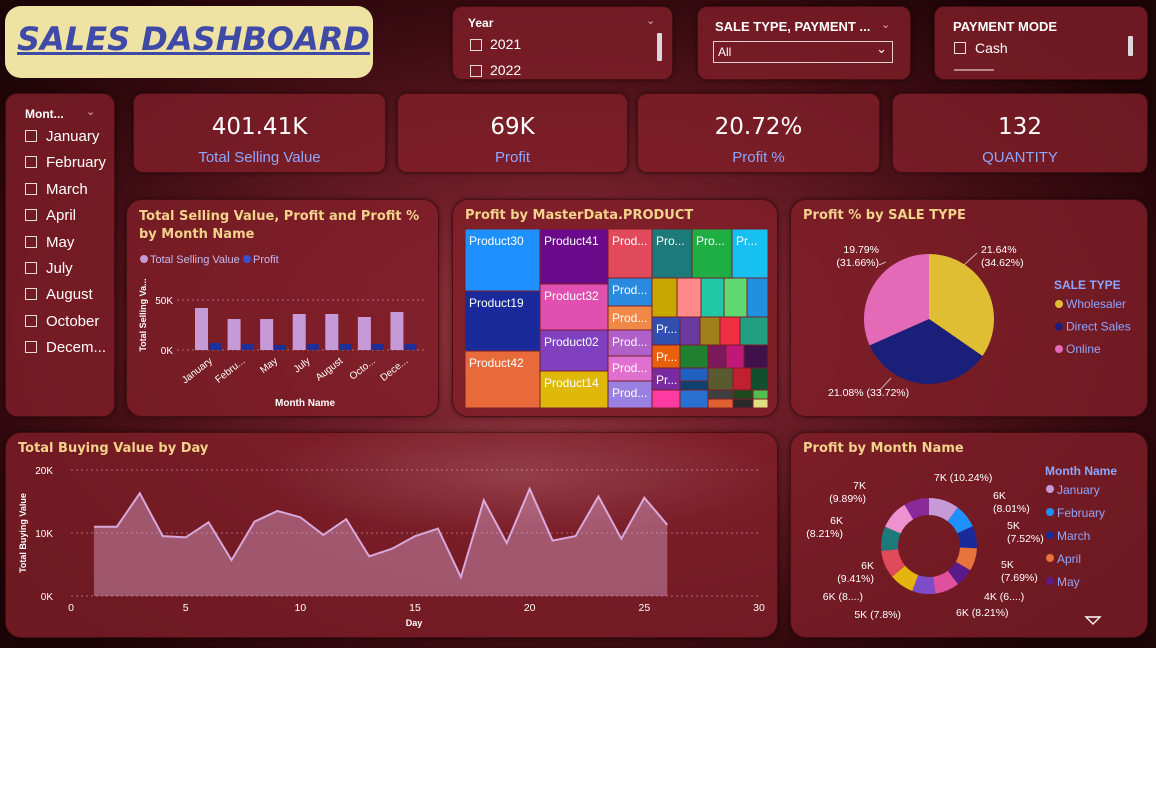 This screenshot has width=1156, height=797. What do you see at coordinates (72, 321) in the screenshot?
I see `month-option: October` at bounding box center [72, 321].